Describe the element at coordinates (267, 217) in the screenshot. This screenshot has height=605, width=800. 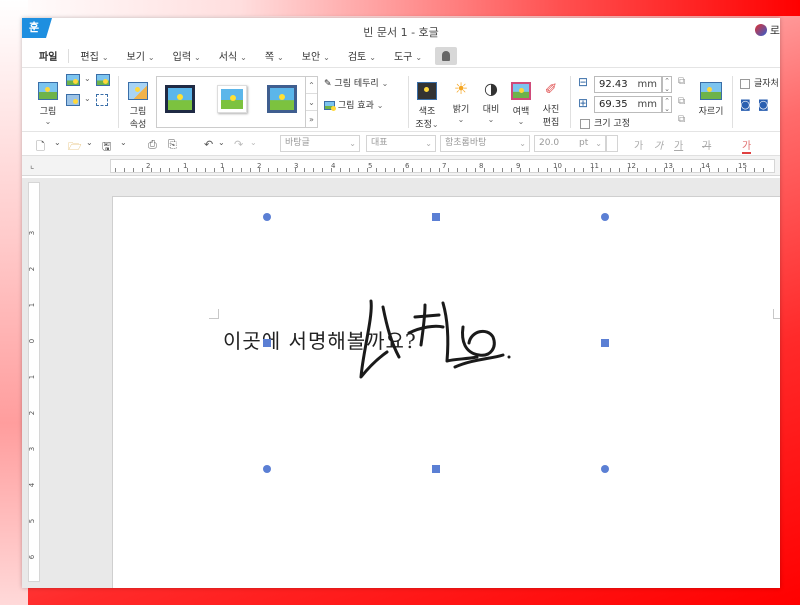
I see `resize-handle-top-left` at that location.